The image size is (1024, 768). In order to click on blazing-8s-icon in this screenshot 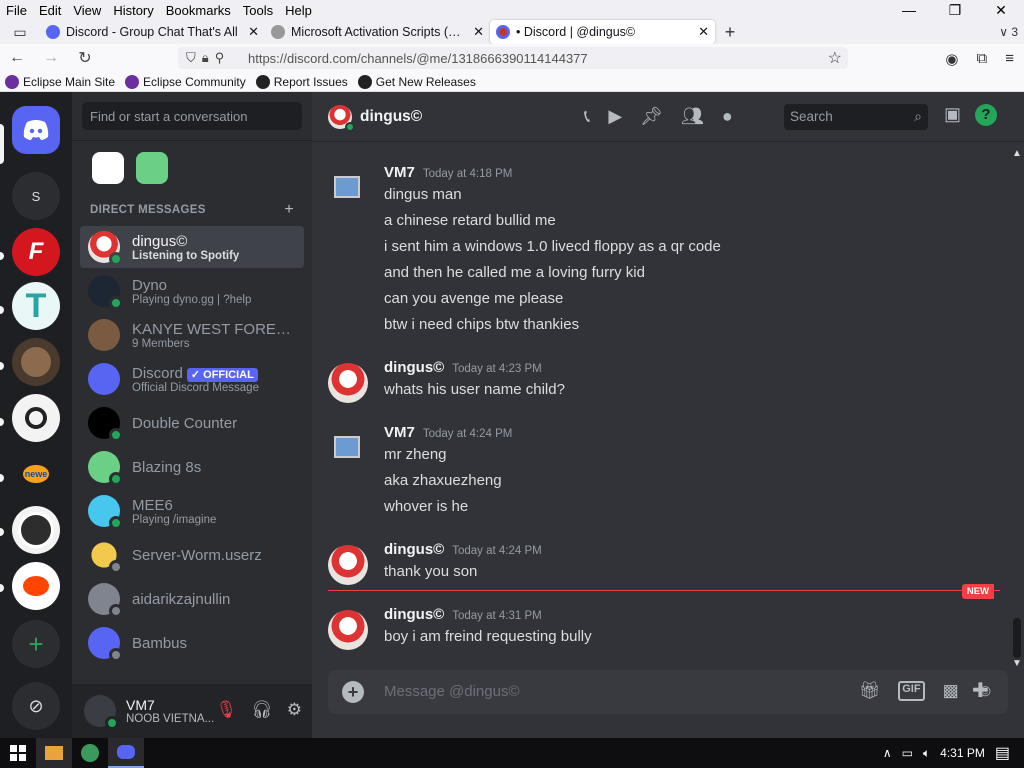, I will do `click(152, 168)`.